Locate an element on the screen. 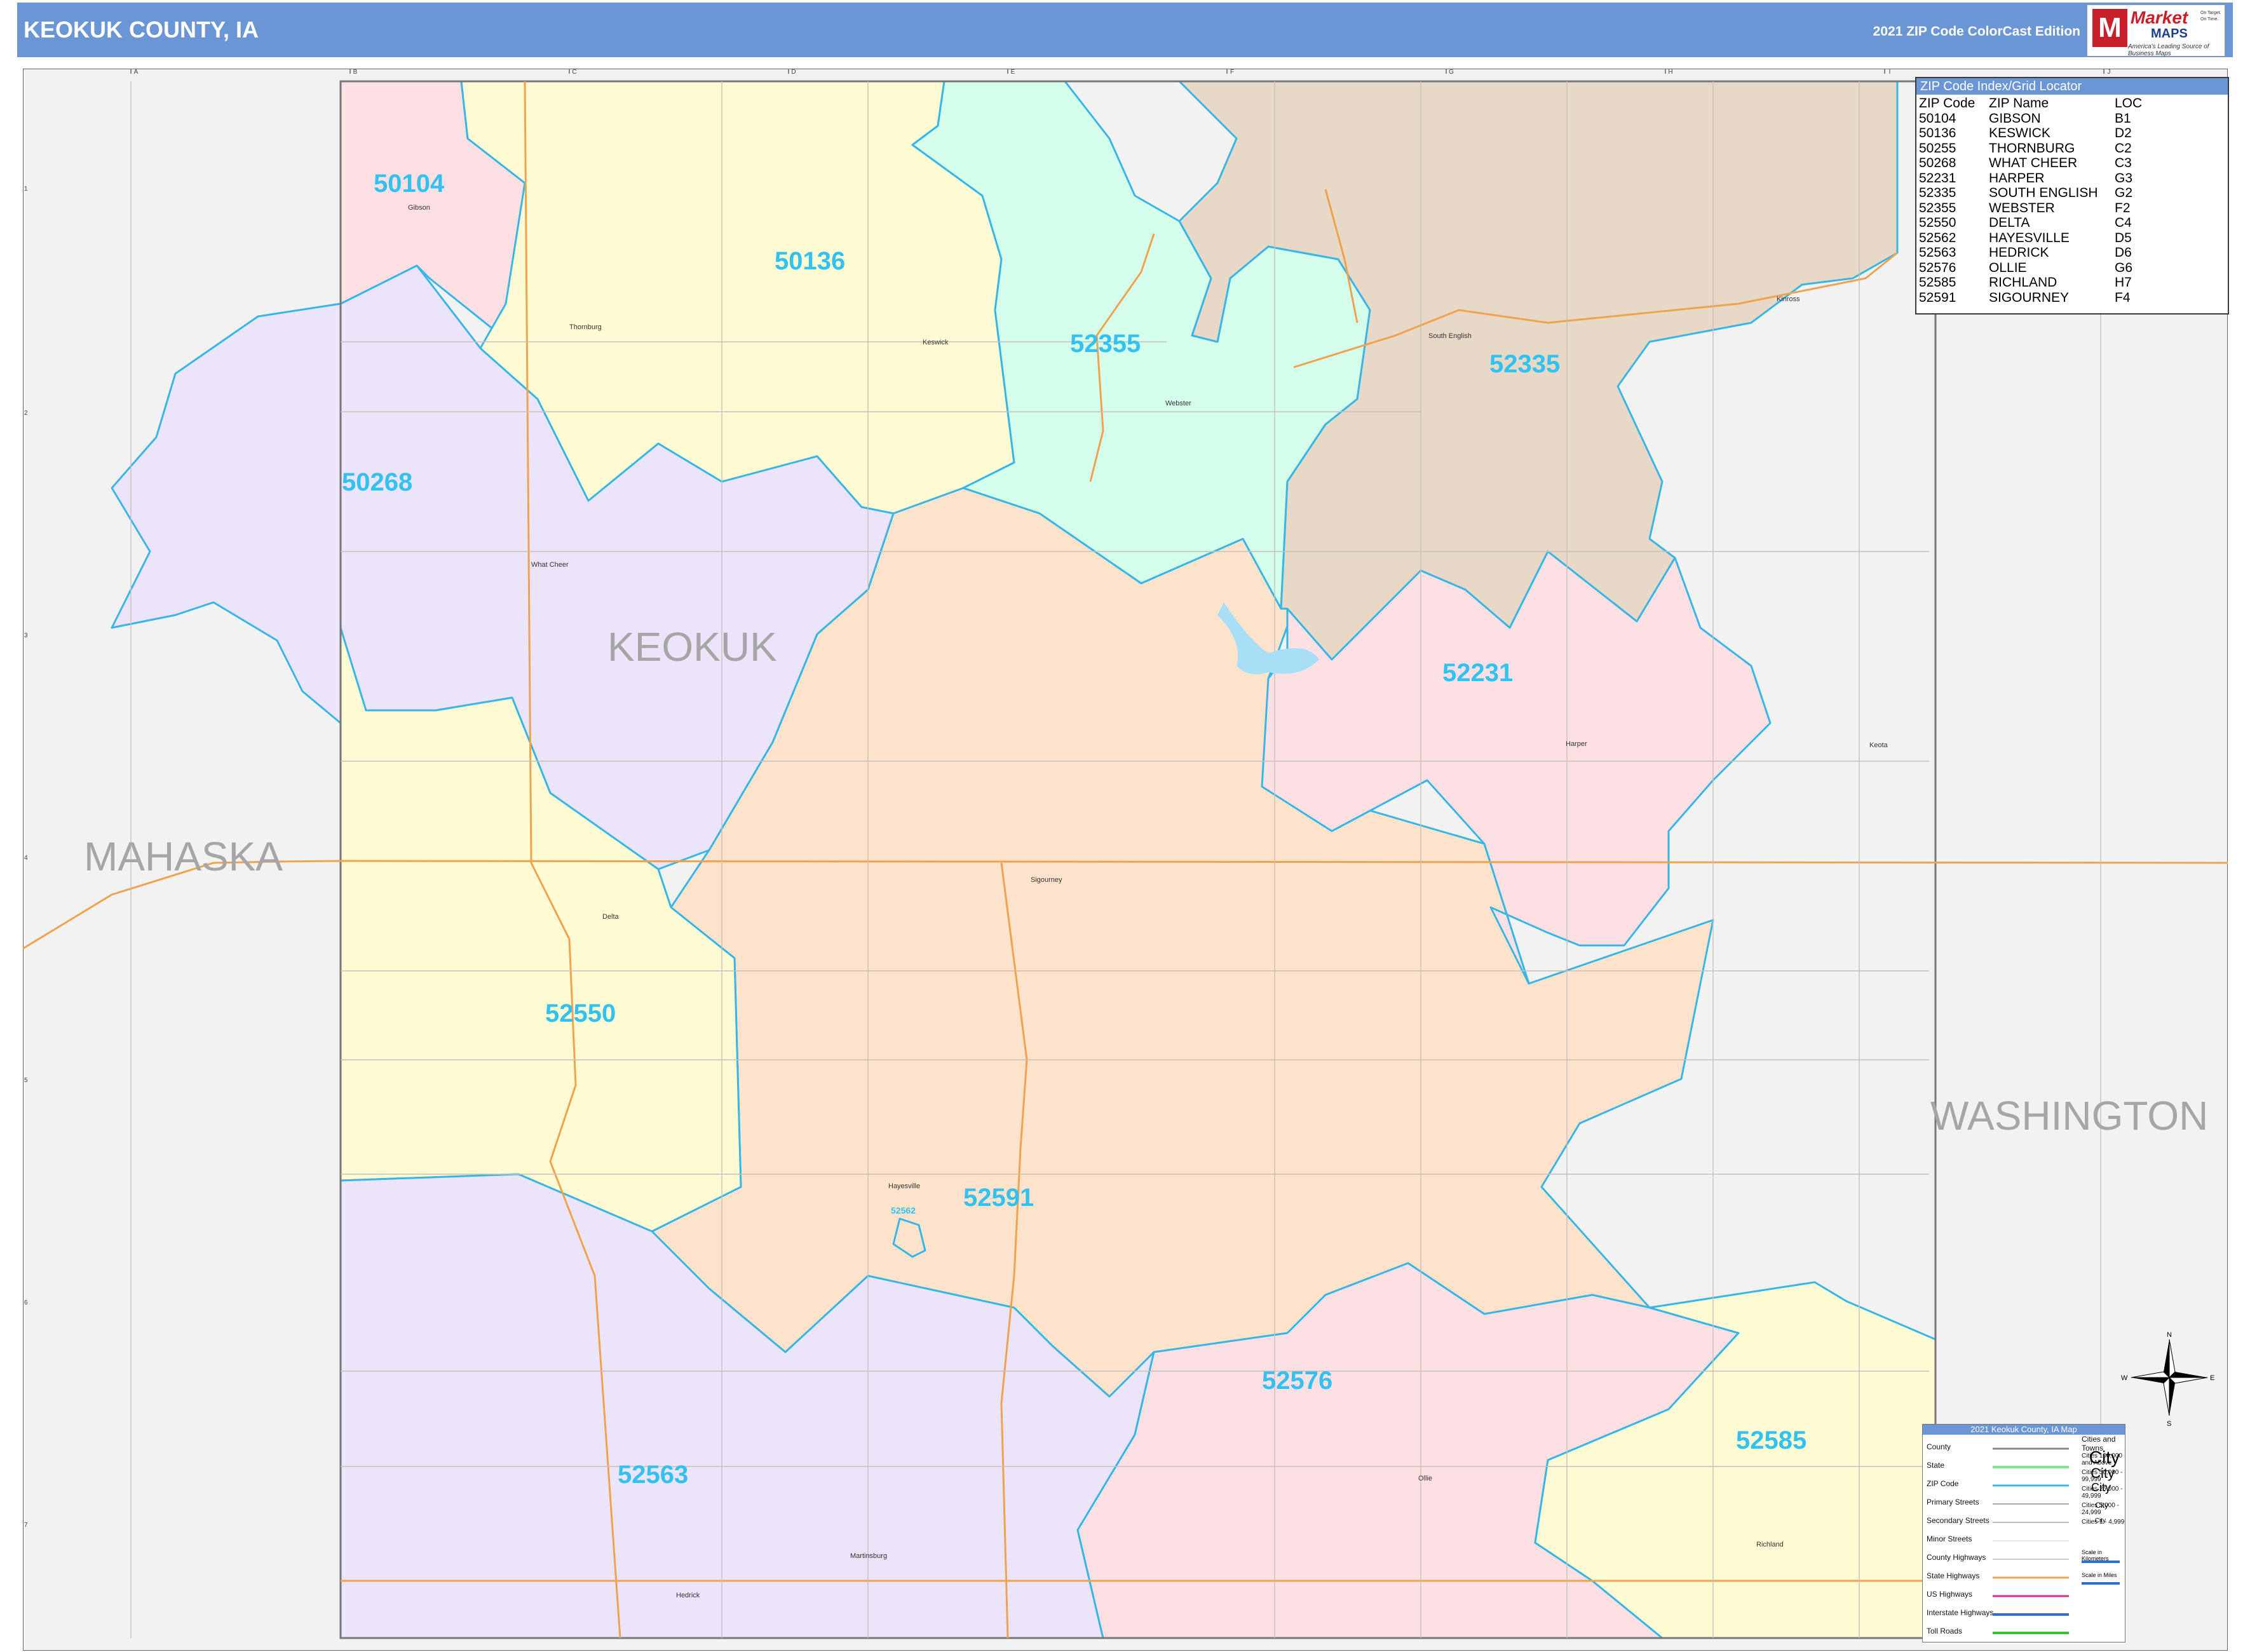  col-zip-code: ZIP Code is located at coordinates (1947, 104).